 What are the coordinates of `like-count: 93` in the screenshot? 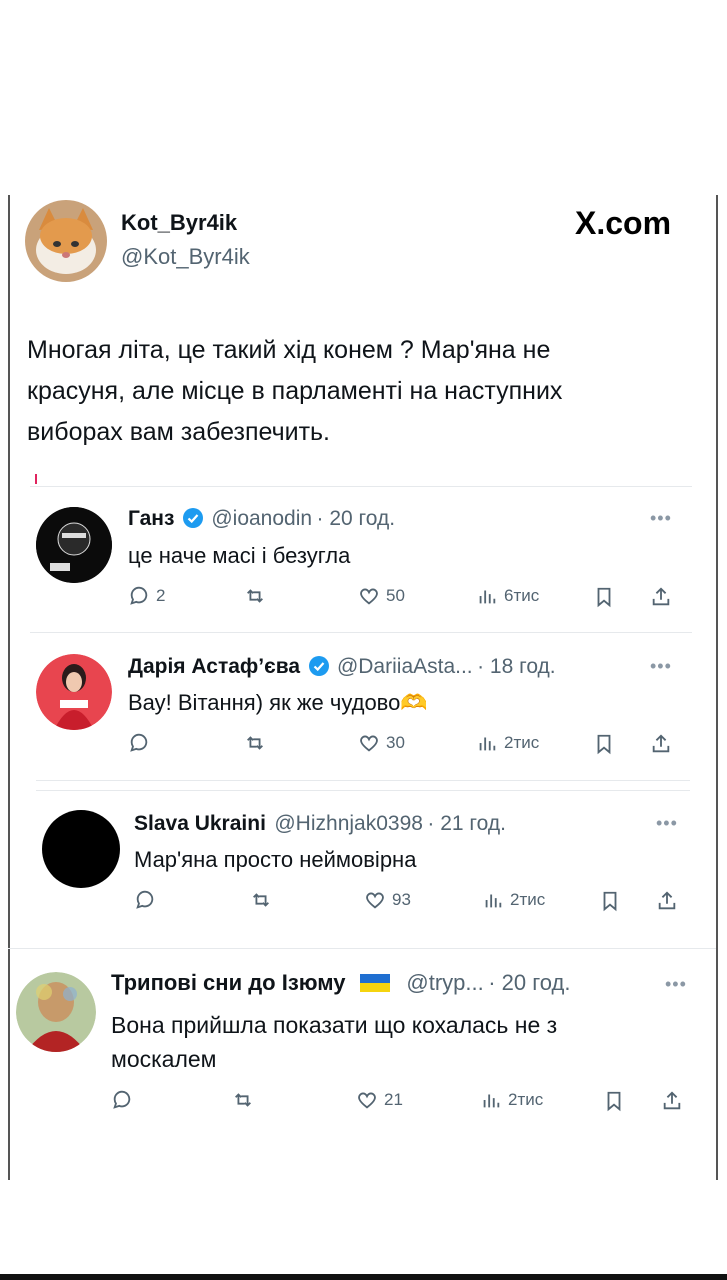 It's located at (401, 899).